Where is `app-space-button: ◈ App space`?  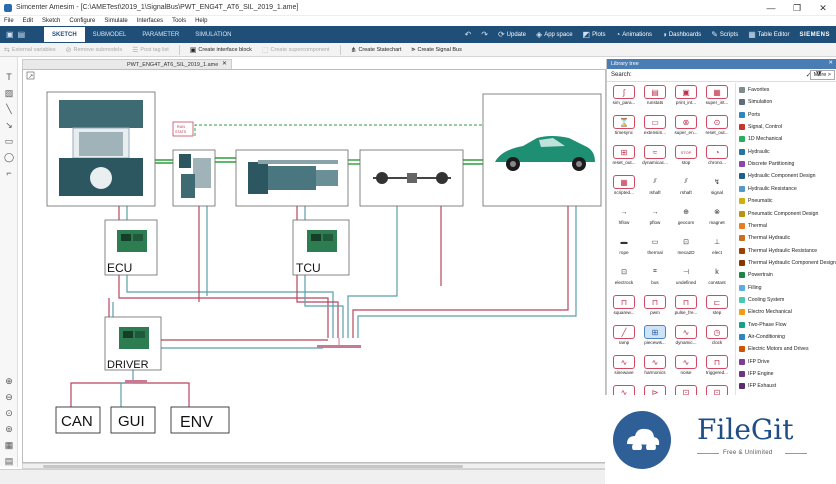 app-space-button: ◈ App space is located at coordinates (554, 34).